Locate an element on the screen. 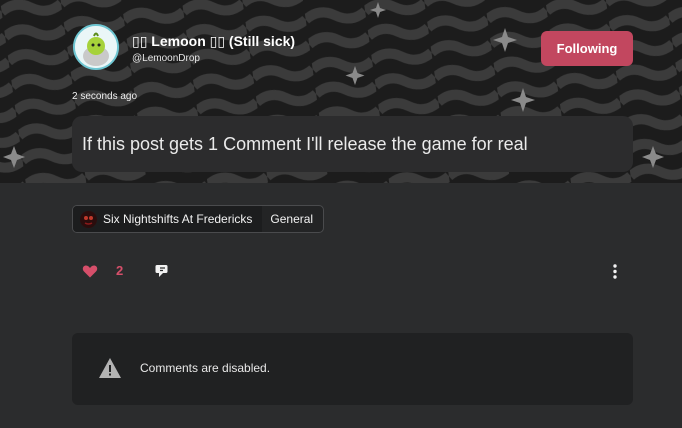 The height and width of the screenshot is (428, 682). game-icon is located at coordinates (88, 219).